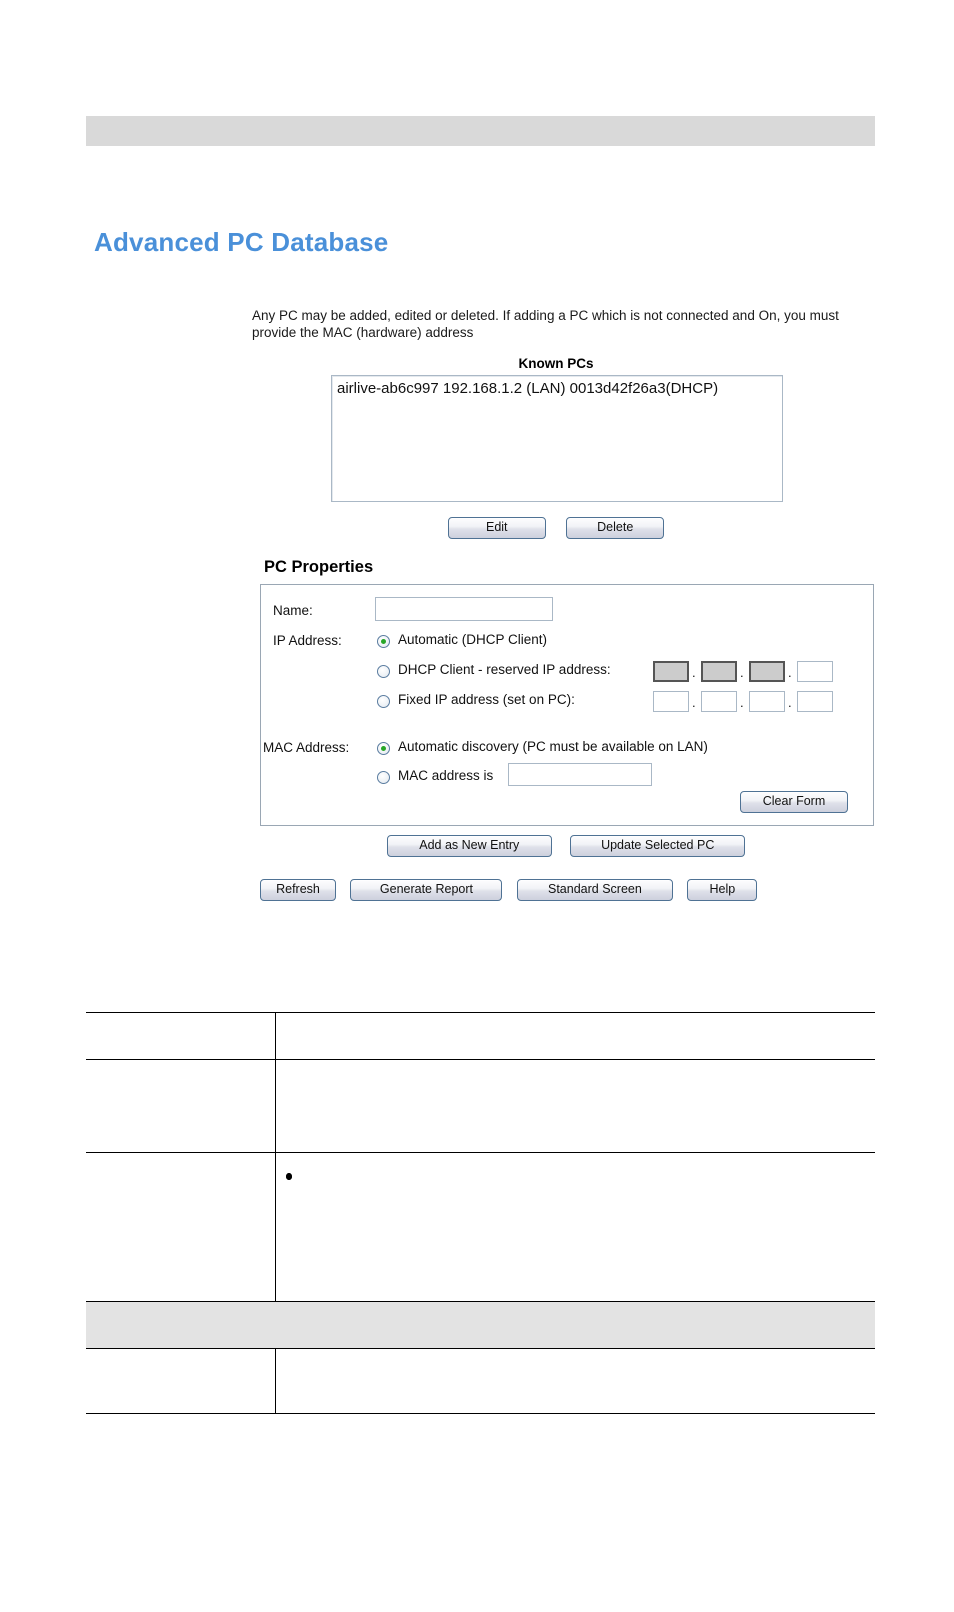 This screenshot has height=1612, width=954. Describe the element at coordinates (556, 528) in the screenshot. I see `list-actions-row: Edit Delete` at that location.